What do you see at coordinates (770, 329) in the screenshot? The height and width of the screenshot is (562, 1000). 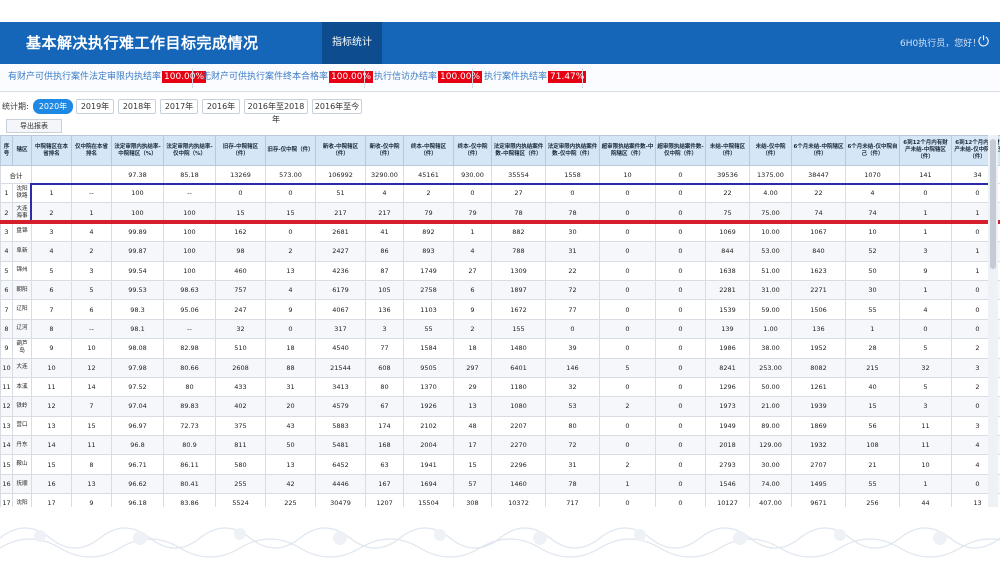 I see `table-cell: 1.00` at bounding box center [770, 329].